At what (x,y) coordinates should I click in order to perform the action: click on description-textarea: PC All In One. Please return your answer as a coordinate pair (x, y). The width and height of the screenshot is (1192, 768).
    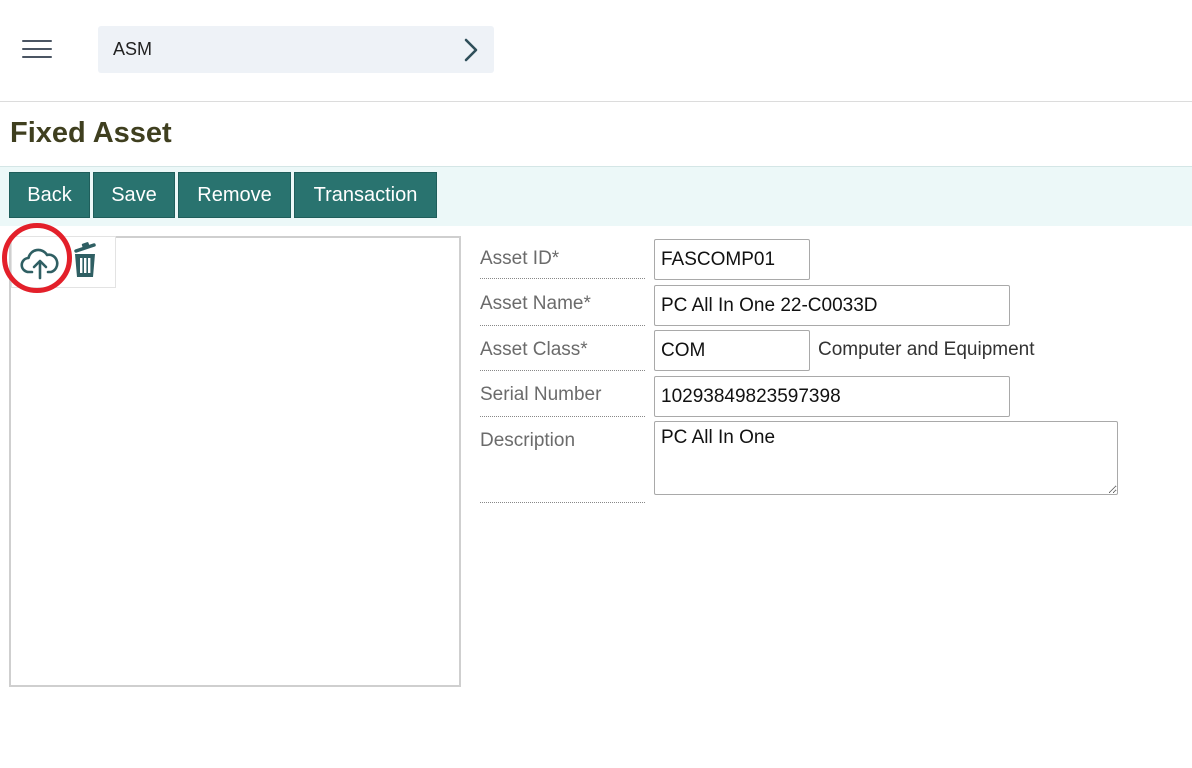
    Looking at the image, I should click on (886, 458).